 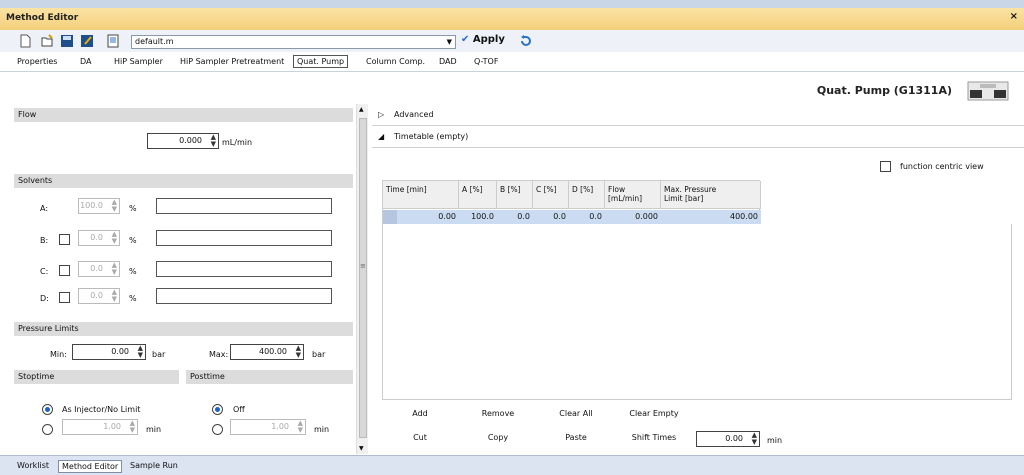 I want to click on method-file-value: default.m, so click(x=154, y=41).